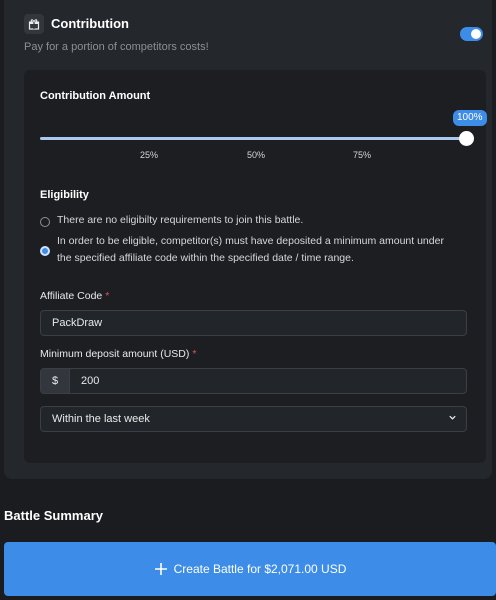 This screenshot has width=496, height=600. Describe the element at coordinates (55, 381) in the screenshot. I see `currency-prefix: $` at that location.